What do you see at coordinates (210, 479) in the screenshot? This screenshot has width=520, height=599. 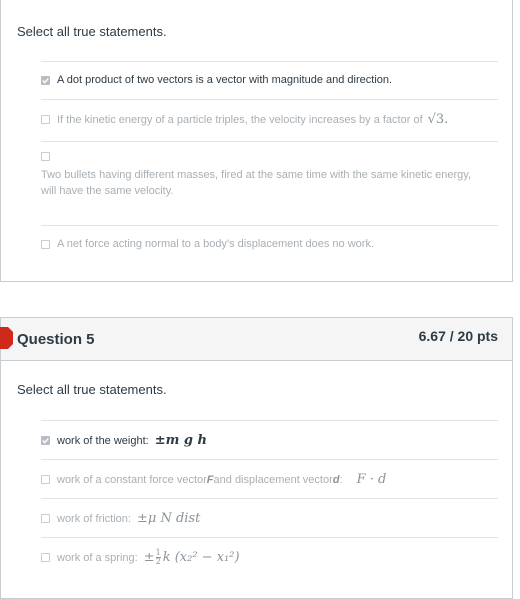 I see `option-text-bold: F` at bounding box center [210, 479].